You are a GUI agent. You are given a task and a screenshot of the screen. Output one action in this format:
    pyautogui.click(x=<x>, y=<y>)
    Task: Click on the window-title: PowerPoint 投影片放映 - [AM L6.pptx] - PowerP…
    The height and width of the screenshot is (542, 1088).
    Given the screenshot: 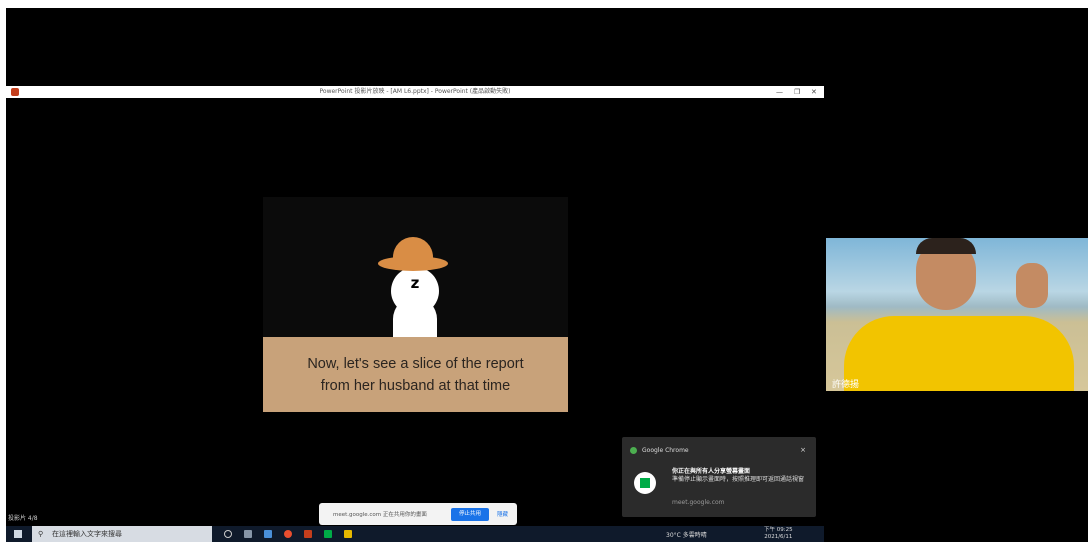 What is the action you would take?
    pyautogui.click(x=415, y=91)
    